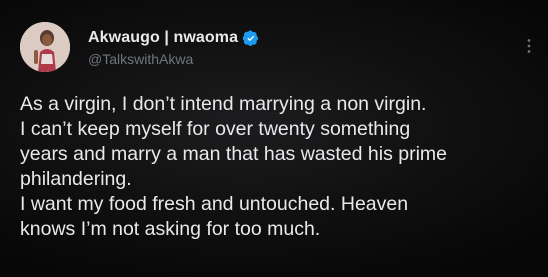 This screenshot has width=548, height=277. What do you see at coordinates (163, 38) in the screenshot?
I see `author-display-name: Akwaugo | nwaoma` at bounding box center [163, 38].